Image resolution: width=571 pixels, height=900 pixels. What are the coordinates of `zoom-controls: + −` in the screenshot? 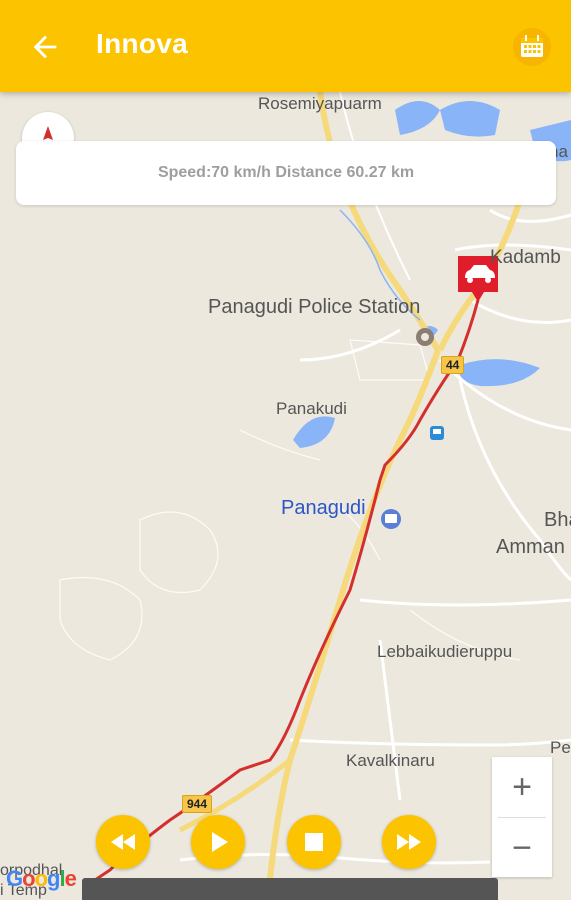 It's located at (522, 817).